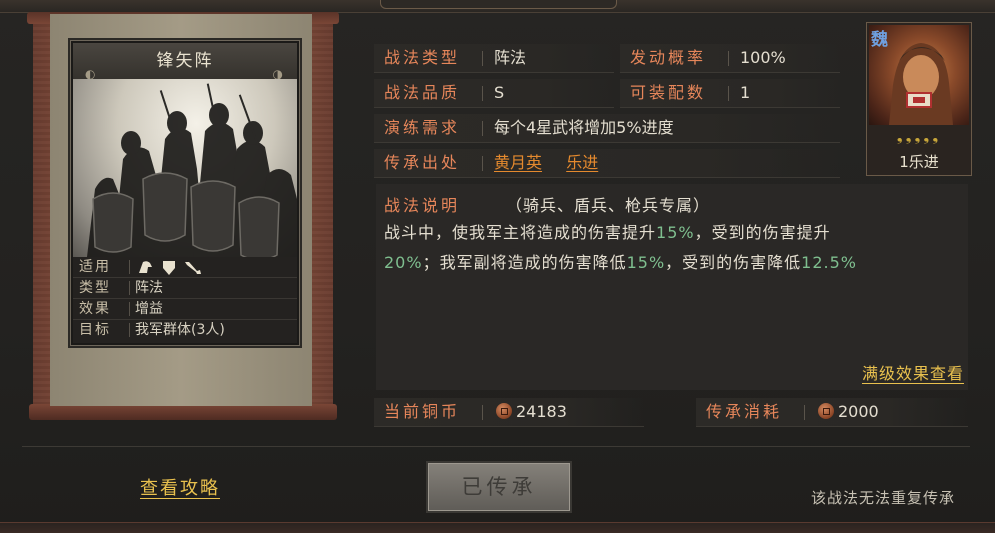 The image size is (995, 533). Describe the element at coordinates (879, 40) in the screenshot. I see `faction-wei-badge: 魏` at that location.